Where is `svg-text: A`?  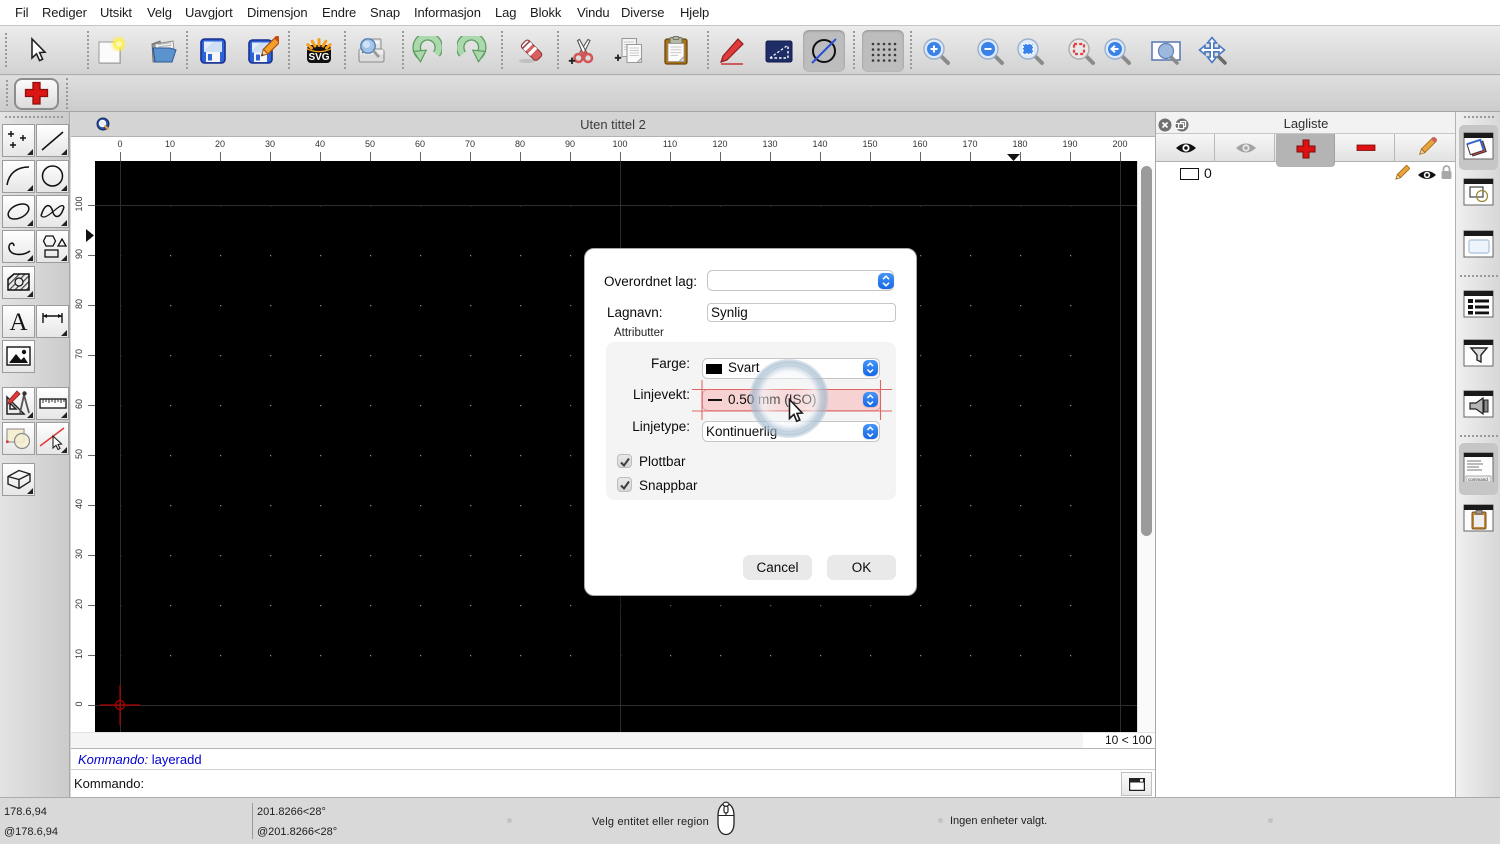 svg-text: A is located at coordinates (18, 322).